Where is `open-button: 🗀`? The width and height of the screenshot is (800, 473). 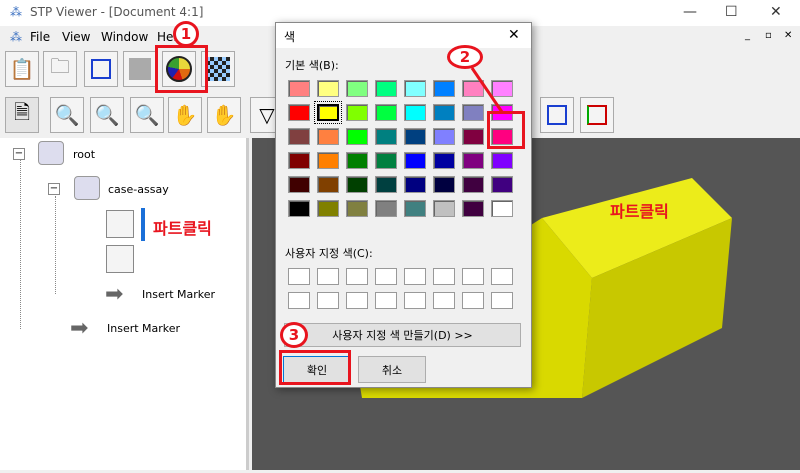 open-button: 🗀 is located at coordinates (60, 69).